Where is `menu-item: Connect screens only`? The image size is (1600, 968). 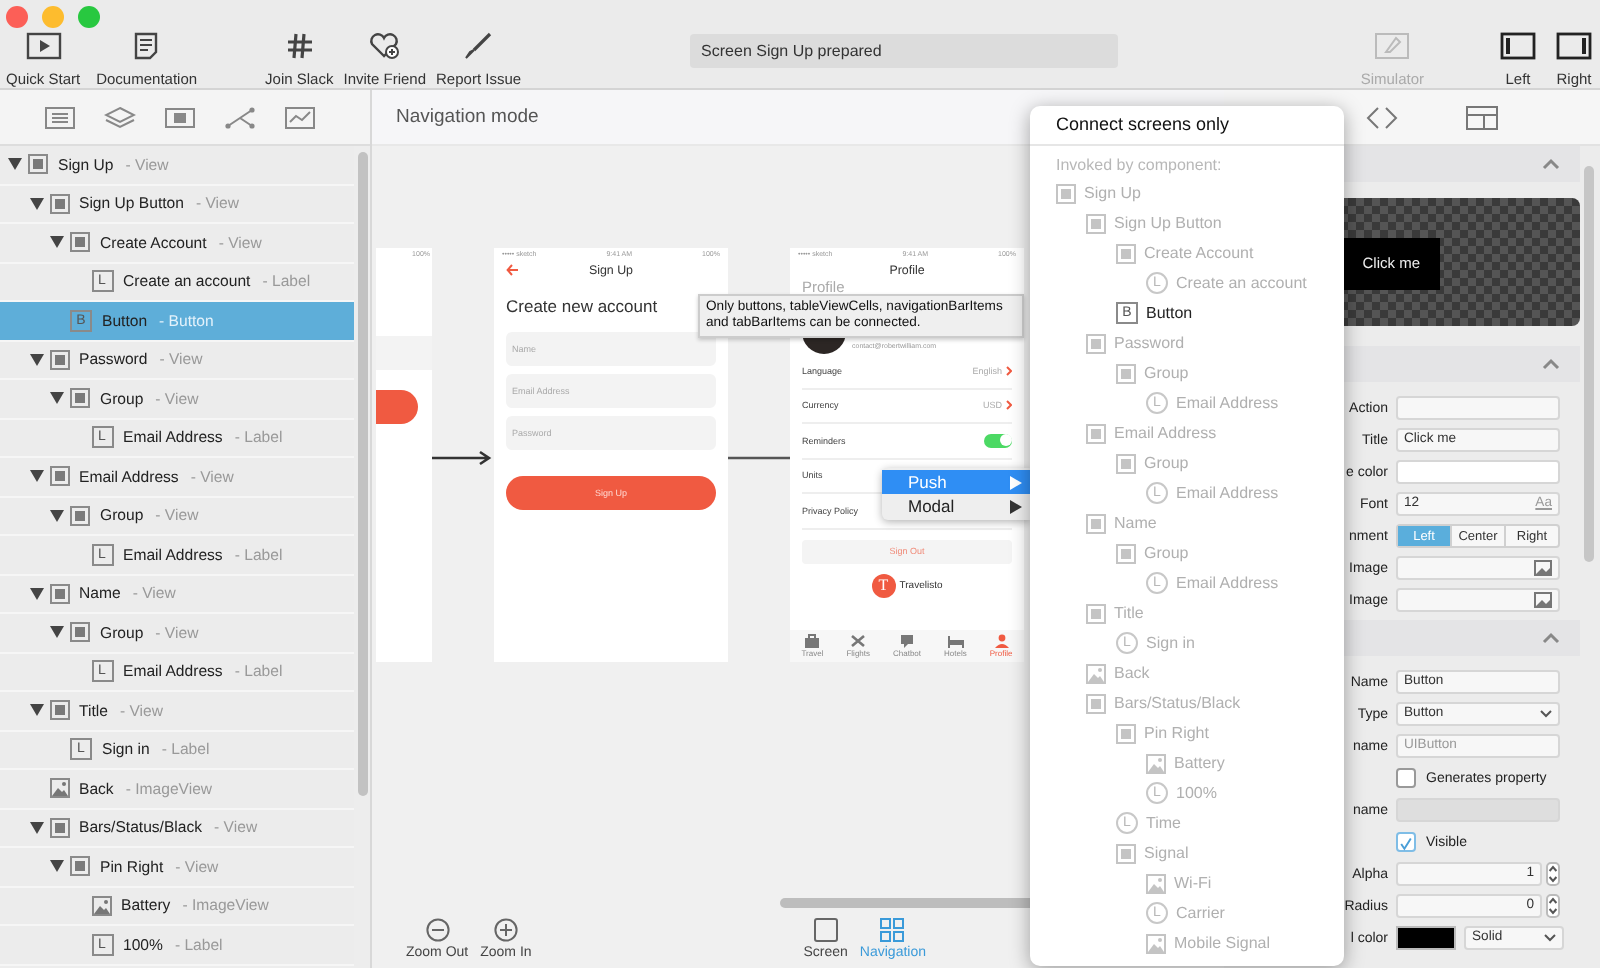
menu-item: Connect screens only is located at coordinates (1187, 126).